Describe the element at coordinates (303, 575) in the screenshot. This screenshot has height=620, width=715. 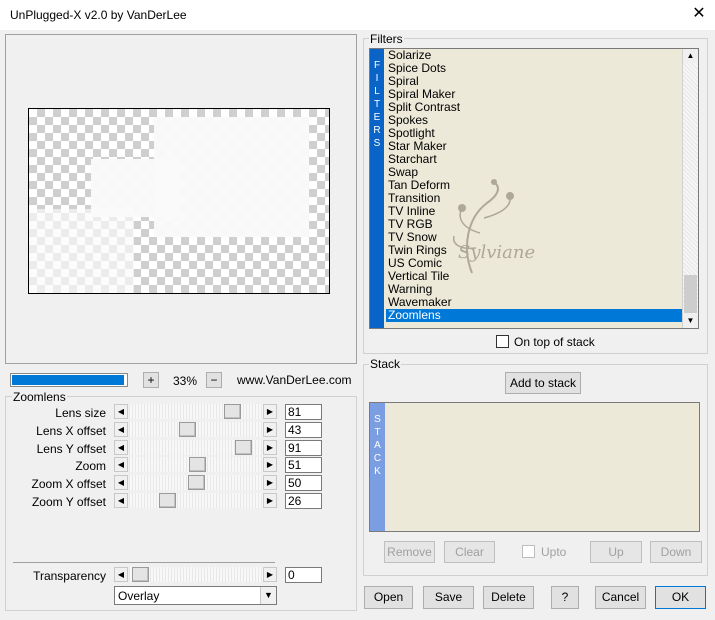
I see `transparency-value: 0` at that location.